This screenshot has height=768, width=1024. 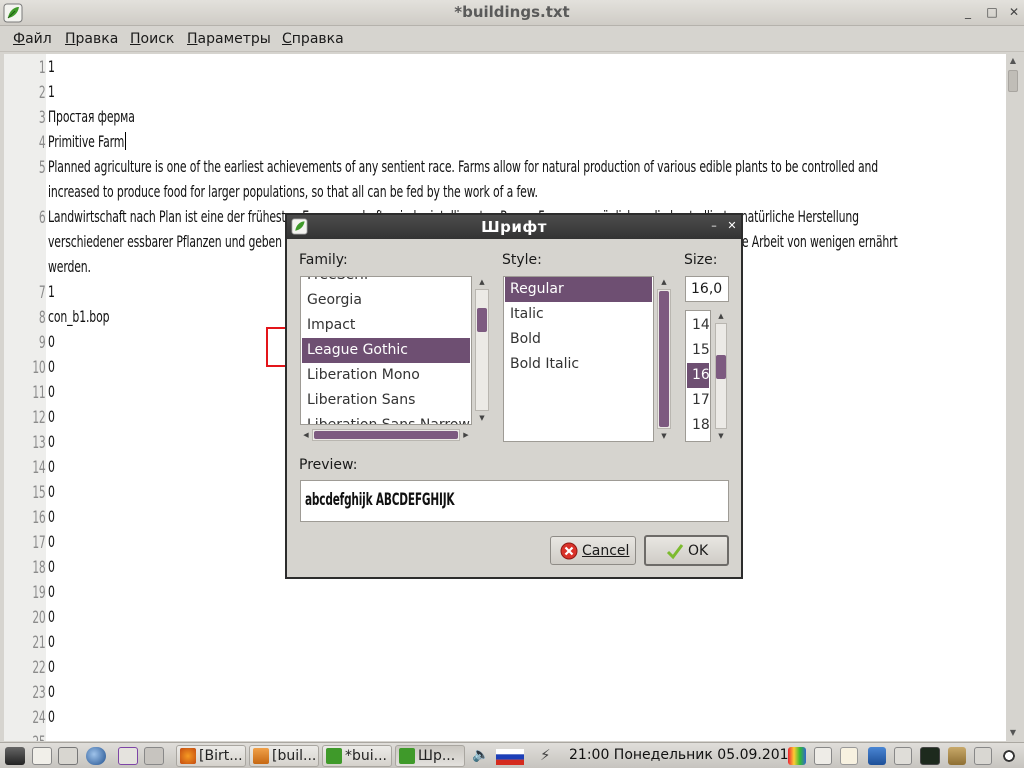 I want to click on globe-icon, so click(x=96, y=756).